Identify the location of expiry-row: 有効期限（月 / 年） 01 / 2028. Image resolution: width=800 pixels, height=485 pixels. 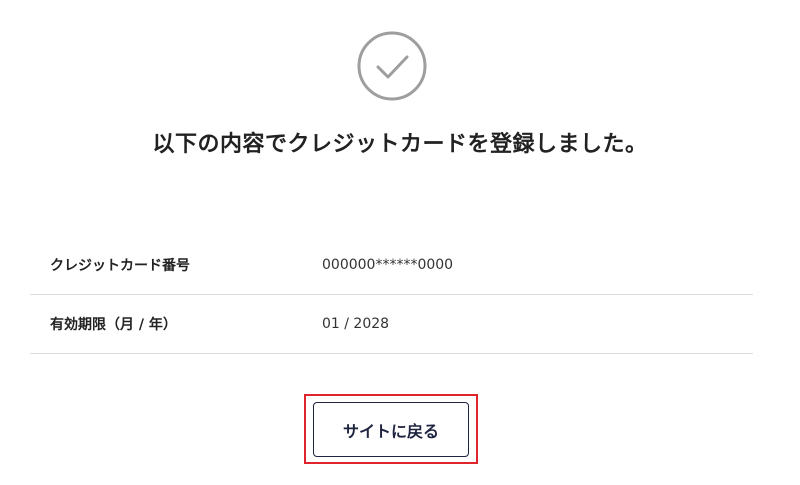
(391, 324).